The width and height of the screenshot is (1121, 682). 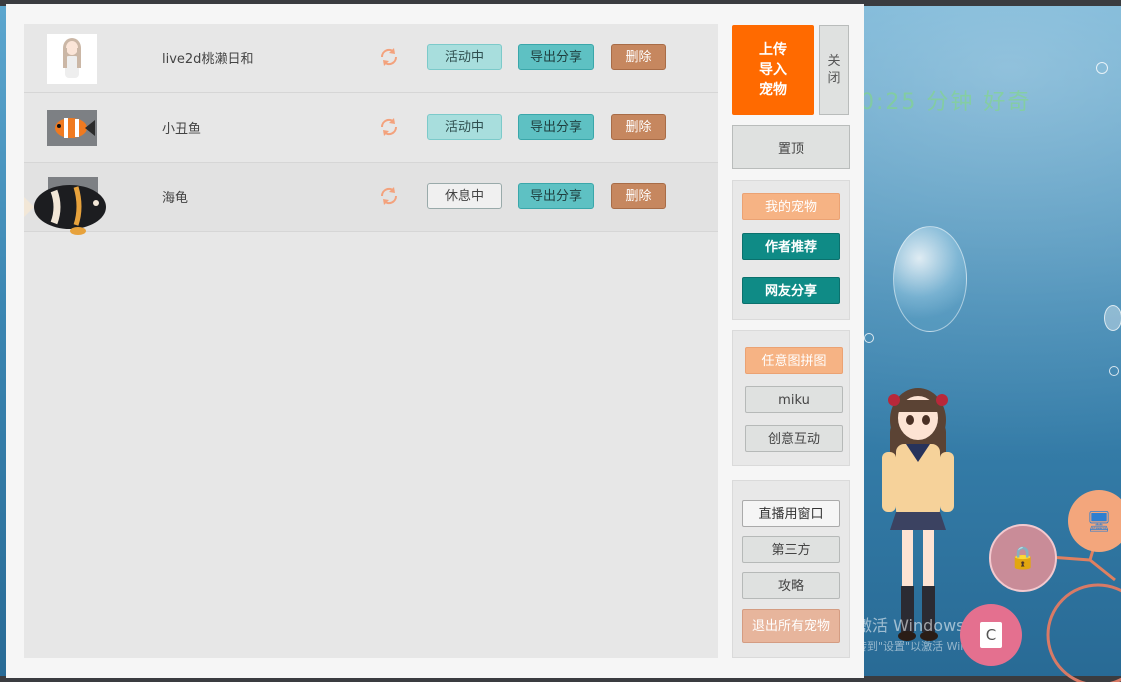 What do you see at coordinates (918, 515) in the screenshot?
I see `anime-girl-pet-character` at bounding box center [918, 515].